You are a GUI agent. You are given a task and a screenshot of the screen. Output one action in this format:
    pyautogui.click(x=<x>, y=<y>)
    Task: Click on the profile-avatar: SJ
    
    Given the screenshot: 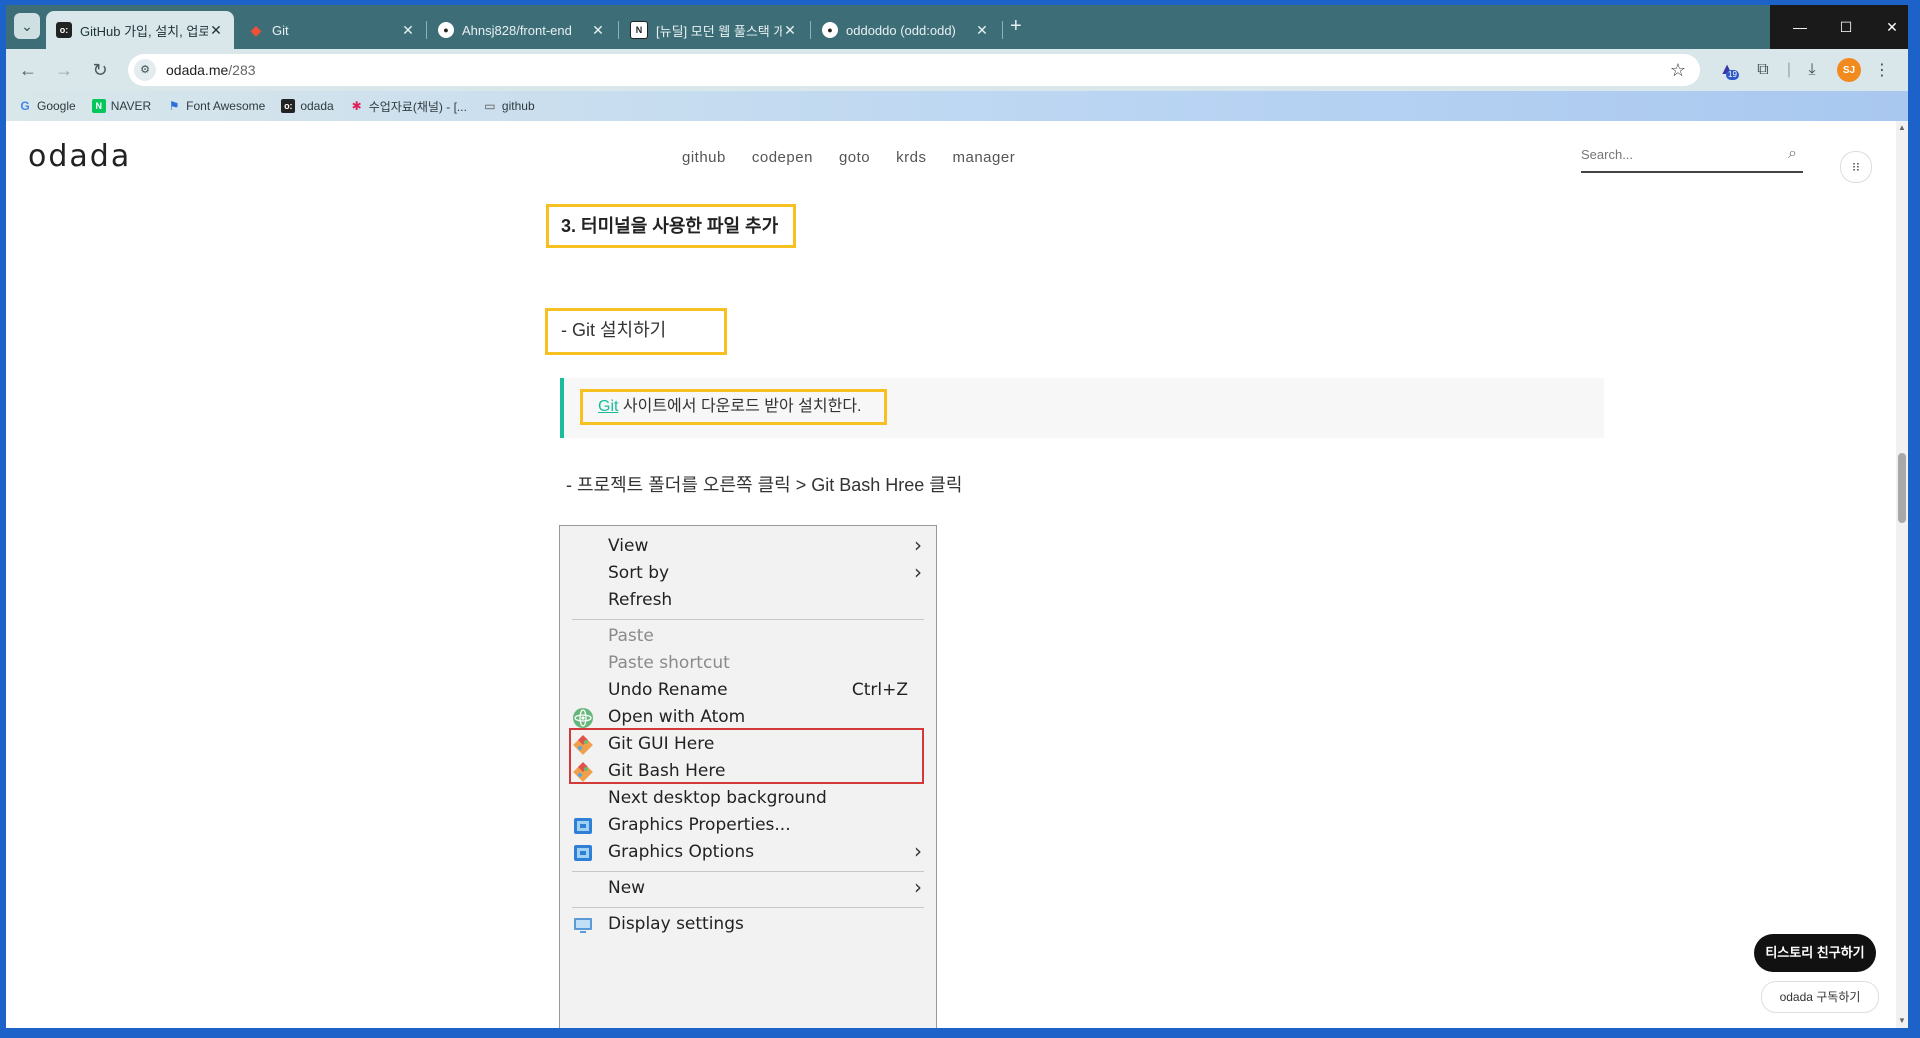 What is the action you would take?
    pyautogui.click(x=1849, y=70)
    